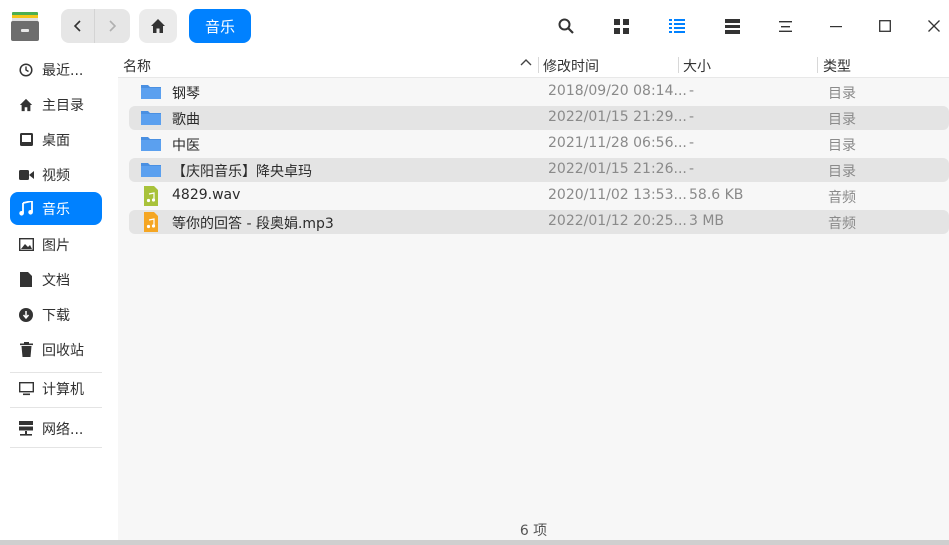 The image size is (949, 545). I want to click on sidebar-item-video: 视频, so click(56, 174).